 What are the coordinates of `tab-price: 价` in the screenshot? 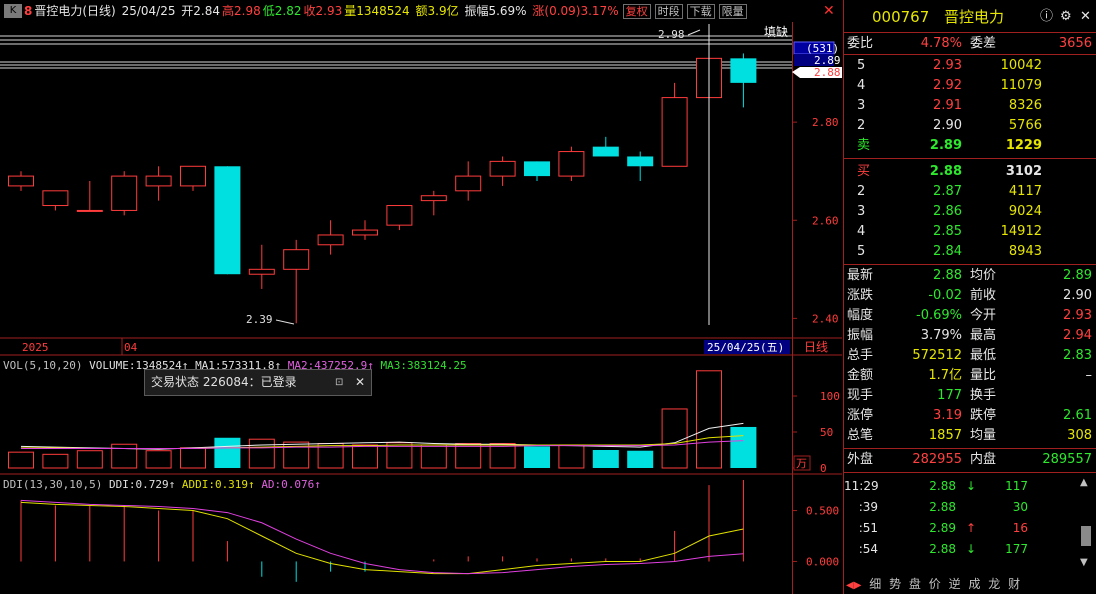 It's located at (935, 584).